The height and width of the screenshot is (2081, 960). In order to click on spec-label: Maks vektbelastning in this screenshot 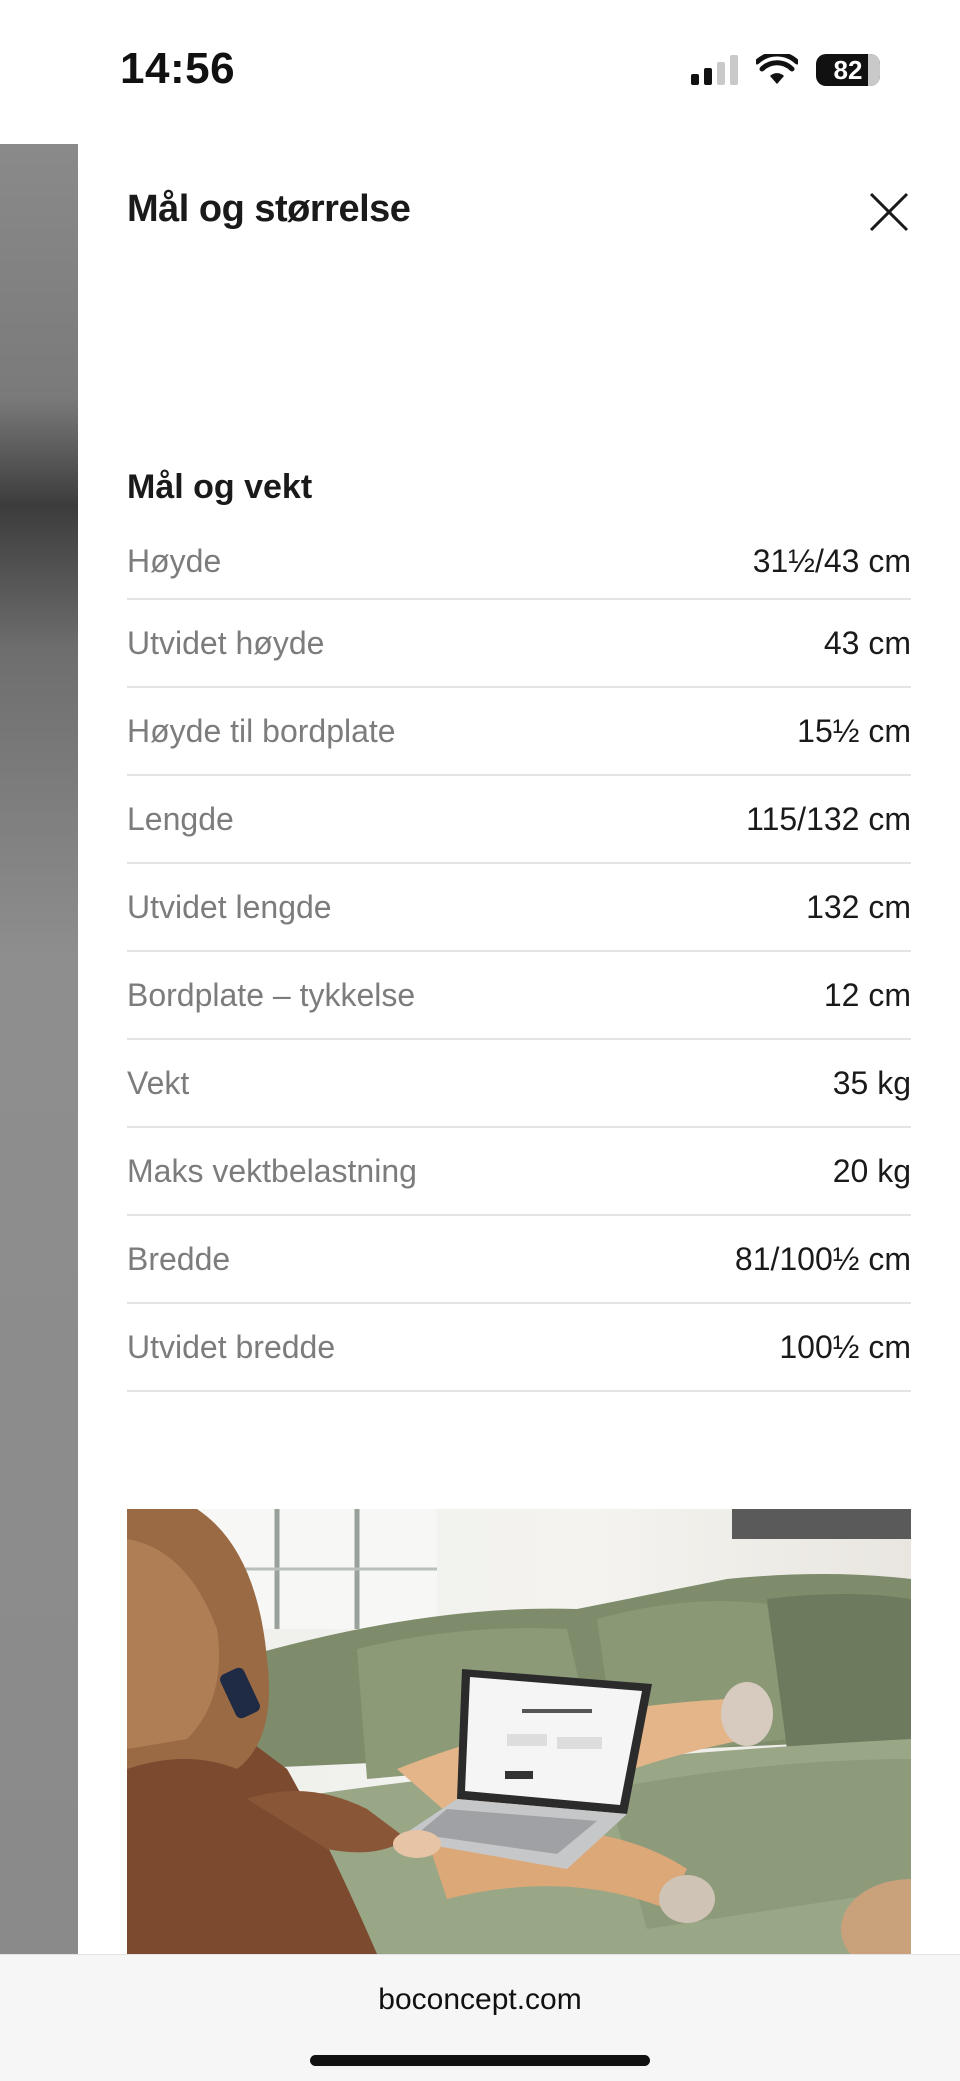, I will do `click(272, 1170)`.